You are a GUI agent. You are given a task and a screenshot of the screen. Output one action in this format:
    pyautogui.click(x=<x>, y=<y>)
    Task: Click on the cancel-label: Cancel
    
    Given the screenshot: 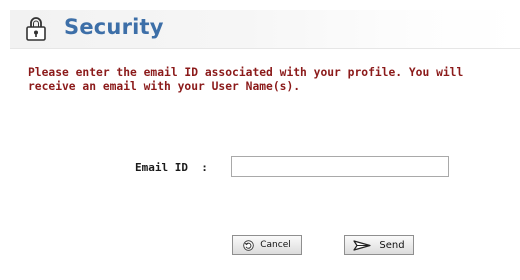 What is the action you would take?
    pyautogui.click(x=275, y=245)
    